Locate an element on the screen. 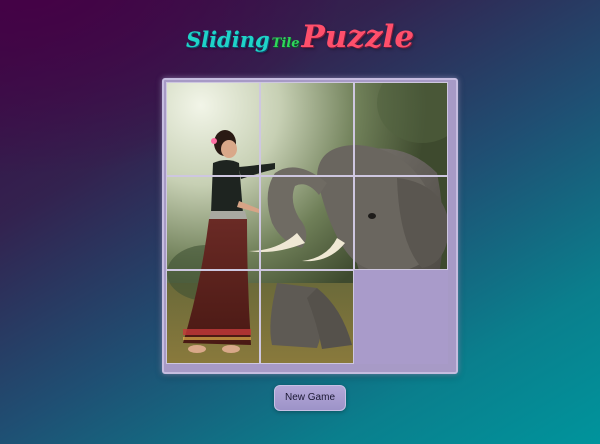 This screenshot has width=600, height=444. title-puzzle: Puzzle is located at coordinates (358, 37).